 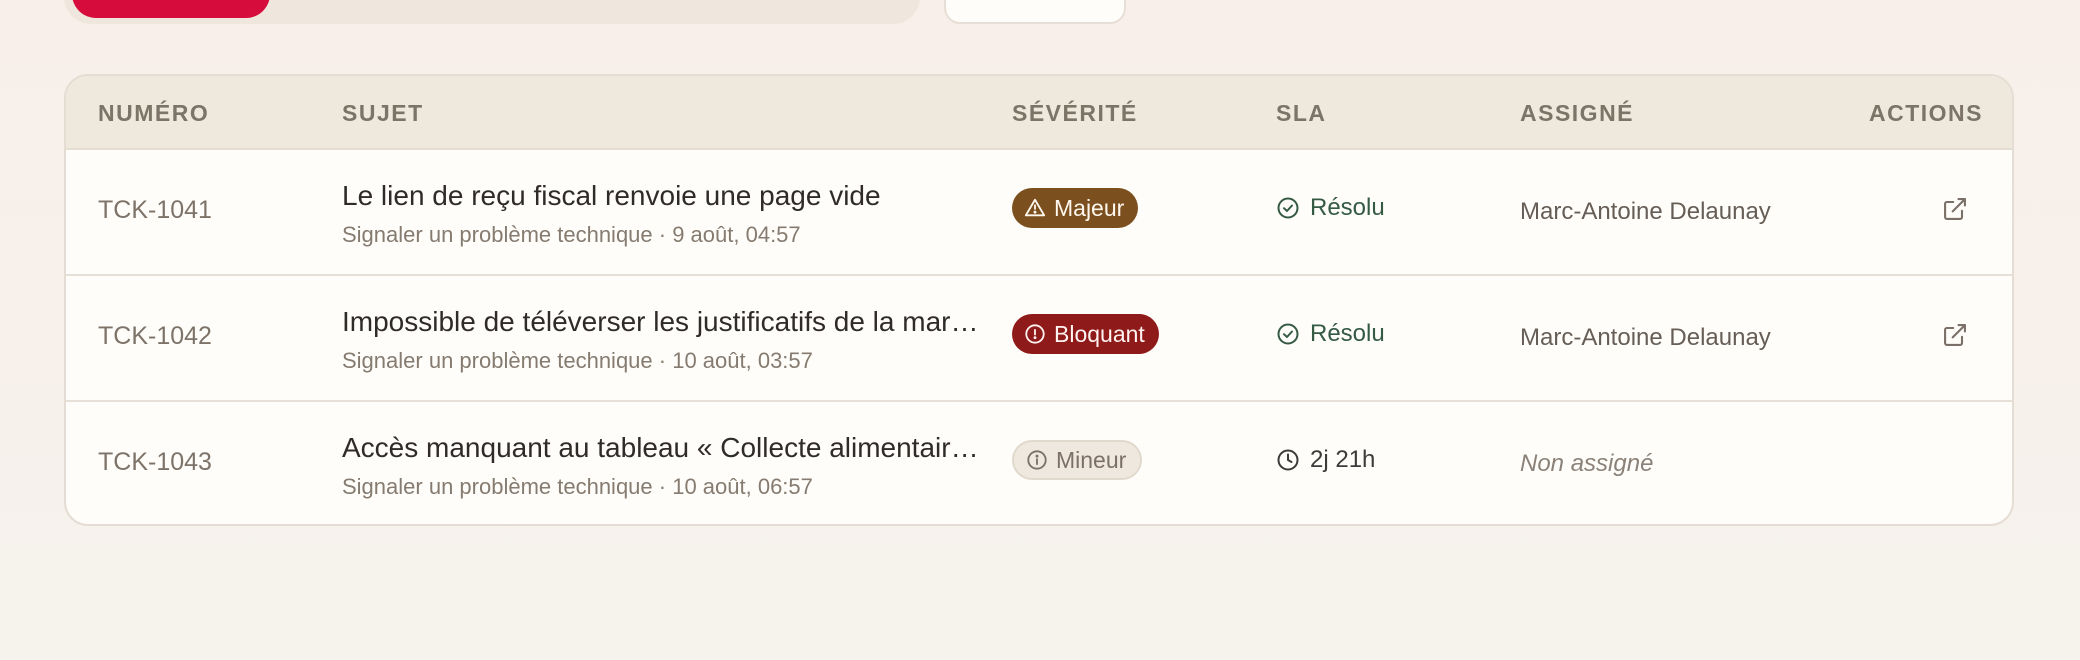 I want to click on sla-status: 2j 21h, so click(x=1325, y=460).